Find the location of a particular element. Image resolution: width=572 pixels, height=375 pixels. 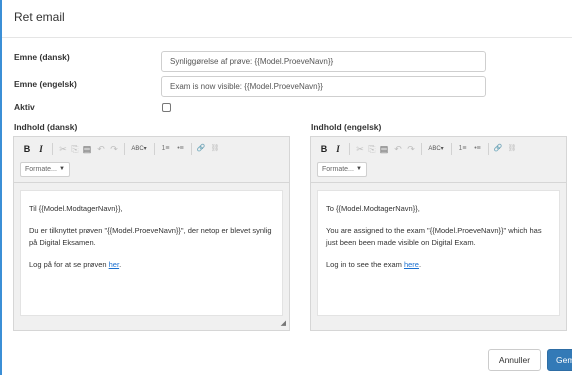

editor-da-login-text: Log på for at se prøven is located at coordinates (69, 264).